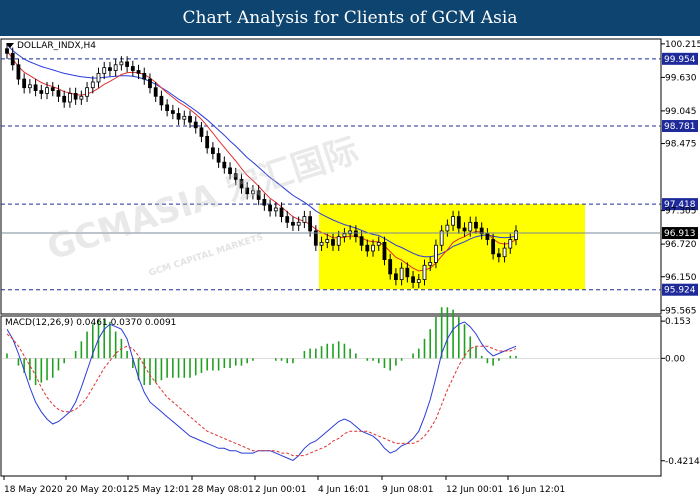  Describe the element at coordinates (536, 490) in the screenshot. I see `x-tick-label: 16 Jun 12:01` at that location.